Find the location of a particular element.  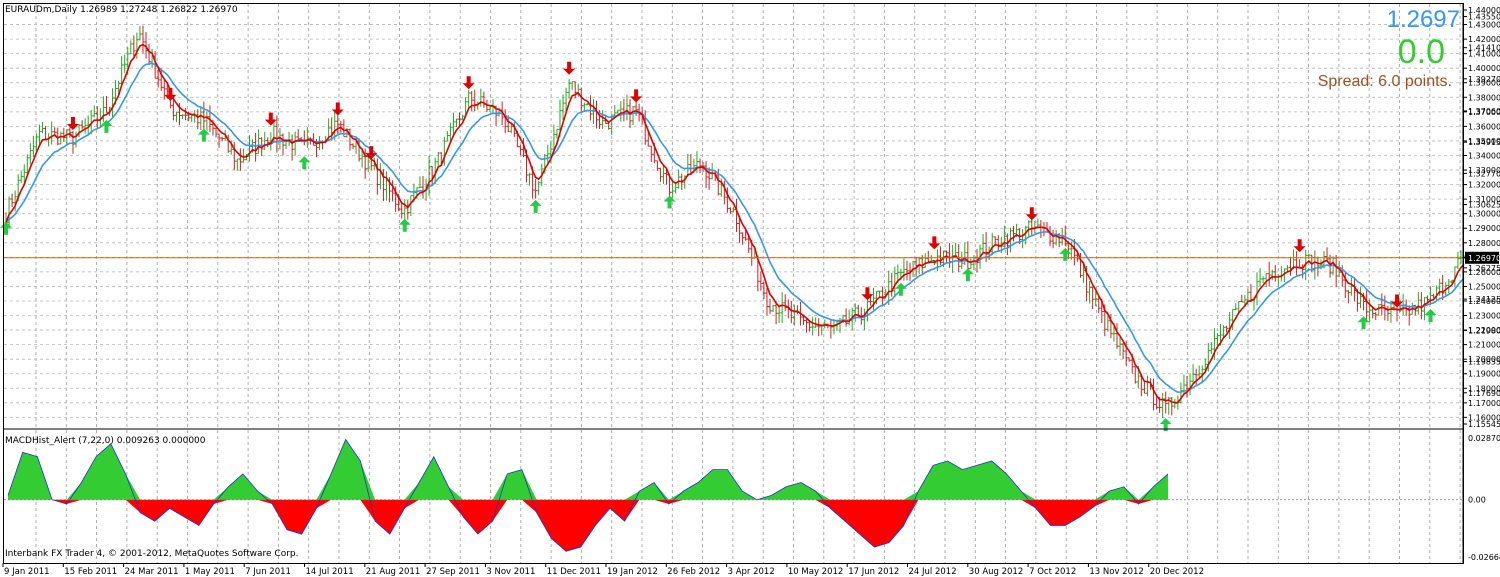

time-tick-label: 9 Jan 2011 is located at coordinates (27, 572).